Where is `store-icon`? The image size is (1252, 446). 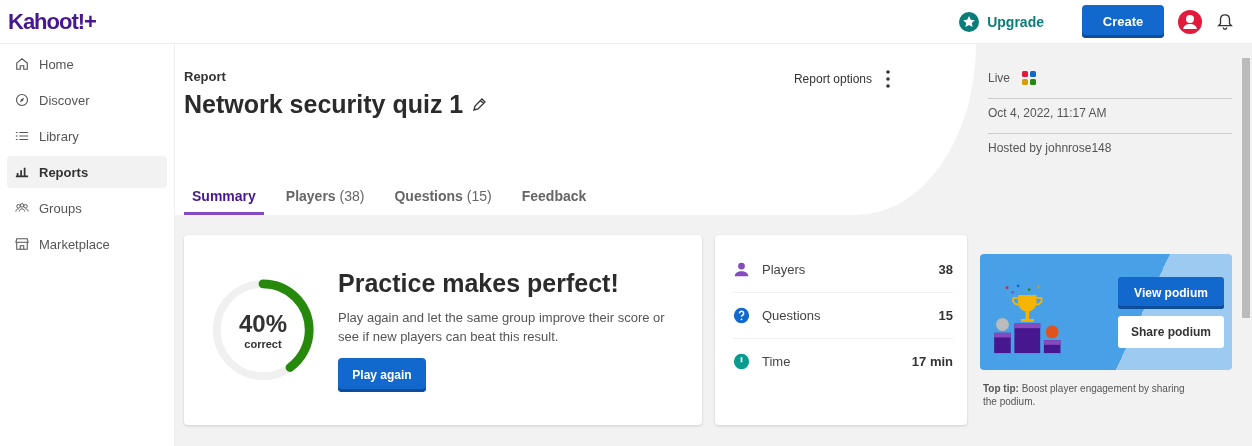 store-icon is located at coordinates (22, 244).